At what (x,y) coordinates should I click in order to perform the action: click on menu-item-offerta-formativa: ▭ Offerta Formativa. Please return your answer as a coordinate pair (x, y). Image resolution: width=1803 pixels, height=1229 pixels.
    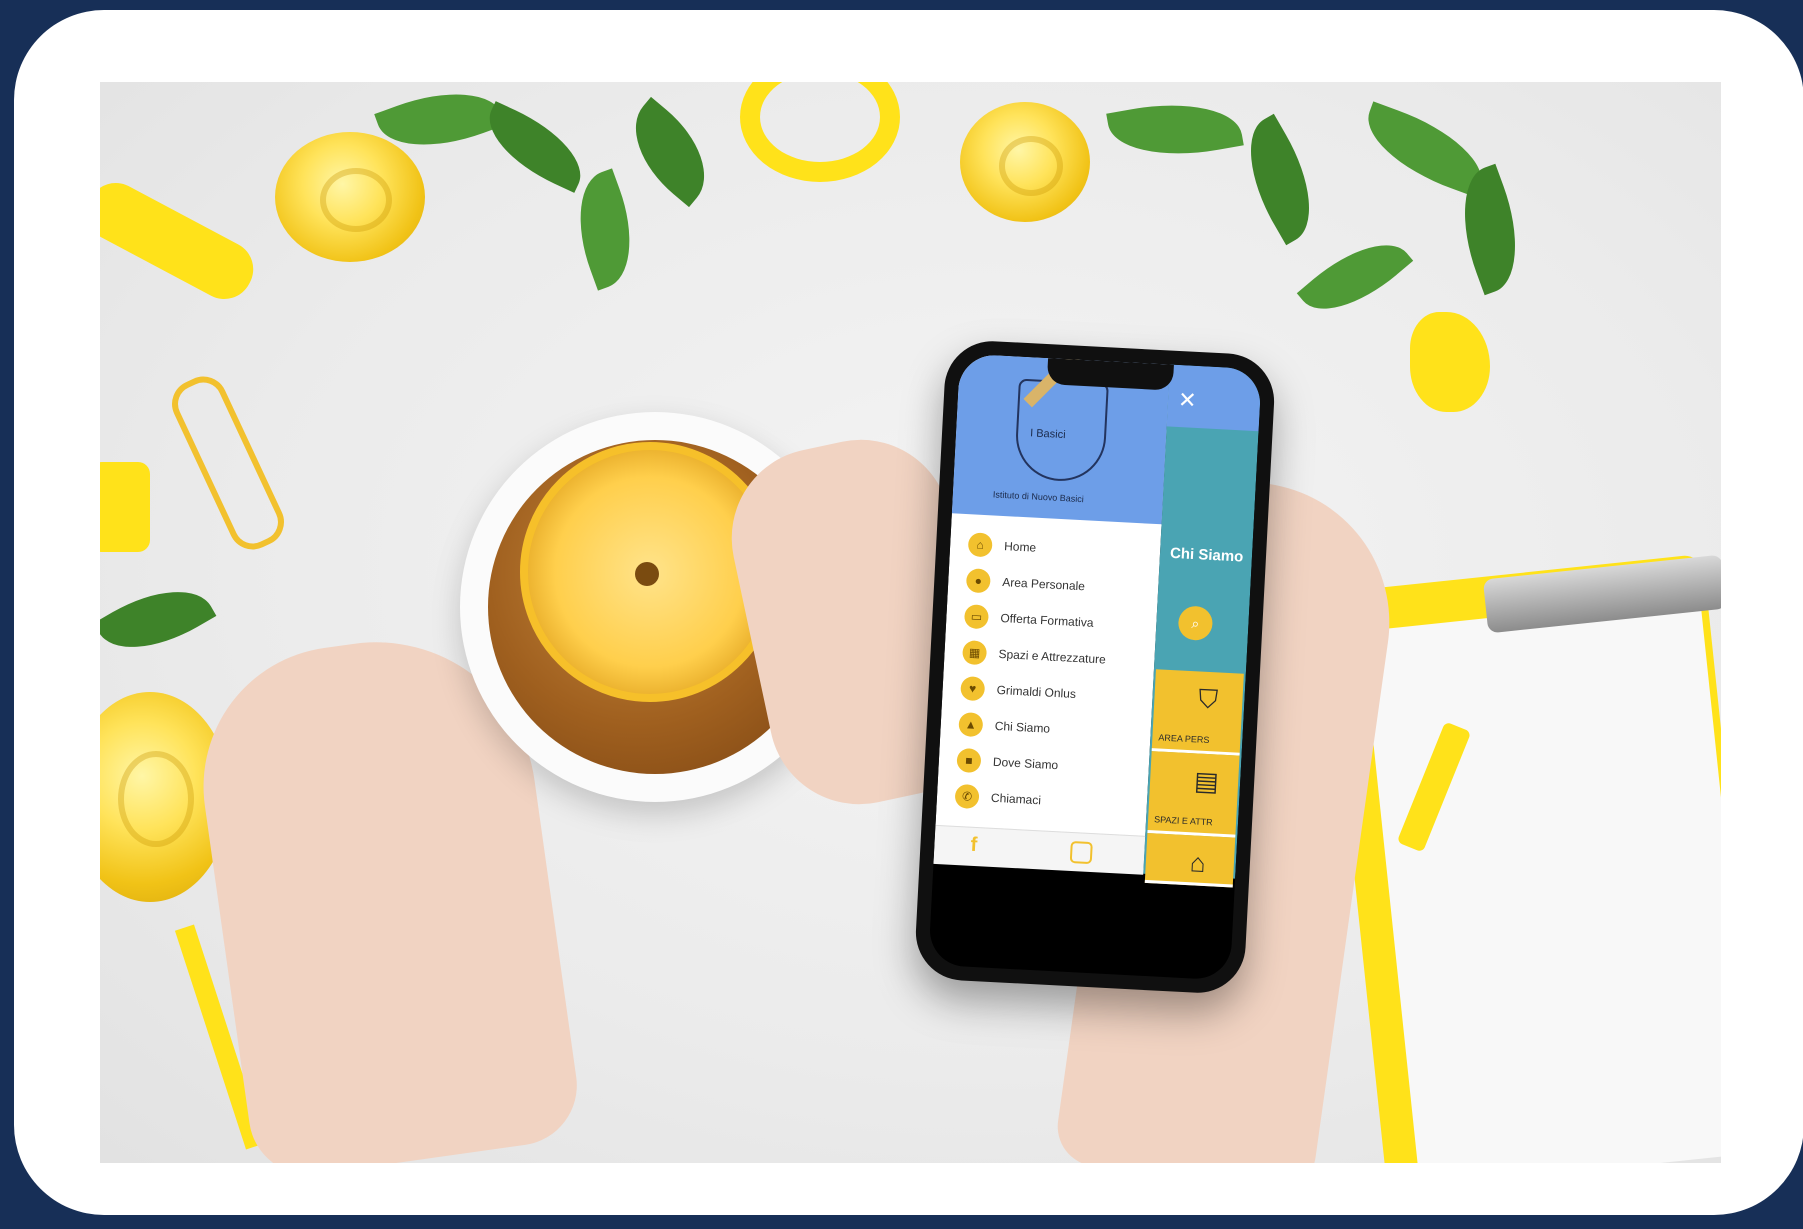
    Looking at the image, I should click on (1028, 619).